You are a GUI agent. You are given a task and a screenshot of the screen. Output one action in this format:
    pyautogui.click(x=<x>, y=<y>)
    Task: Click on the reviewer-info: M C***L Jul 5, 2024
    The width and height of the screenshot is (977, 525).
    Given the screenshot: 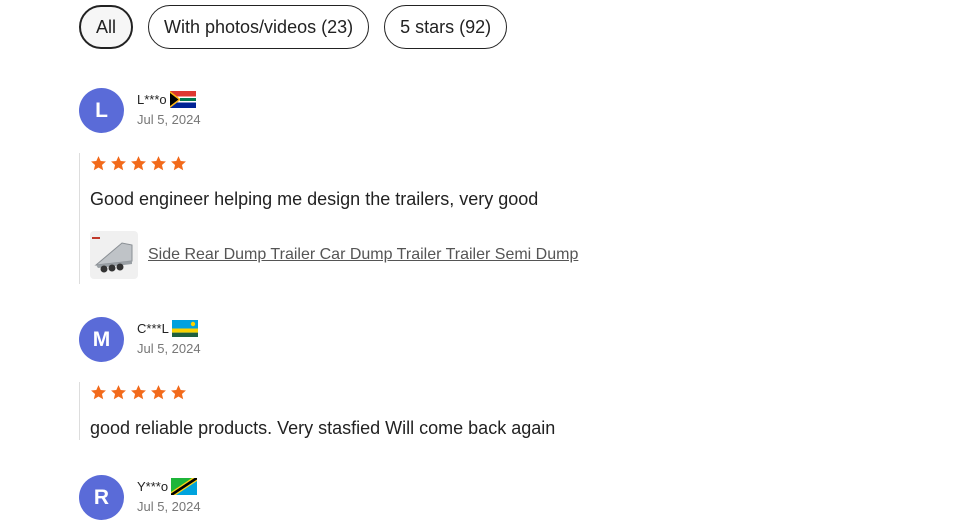 What is the action you would take?
    pyautogui.click(x=509, y=342)
    